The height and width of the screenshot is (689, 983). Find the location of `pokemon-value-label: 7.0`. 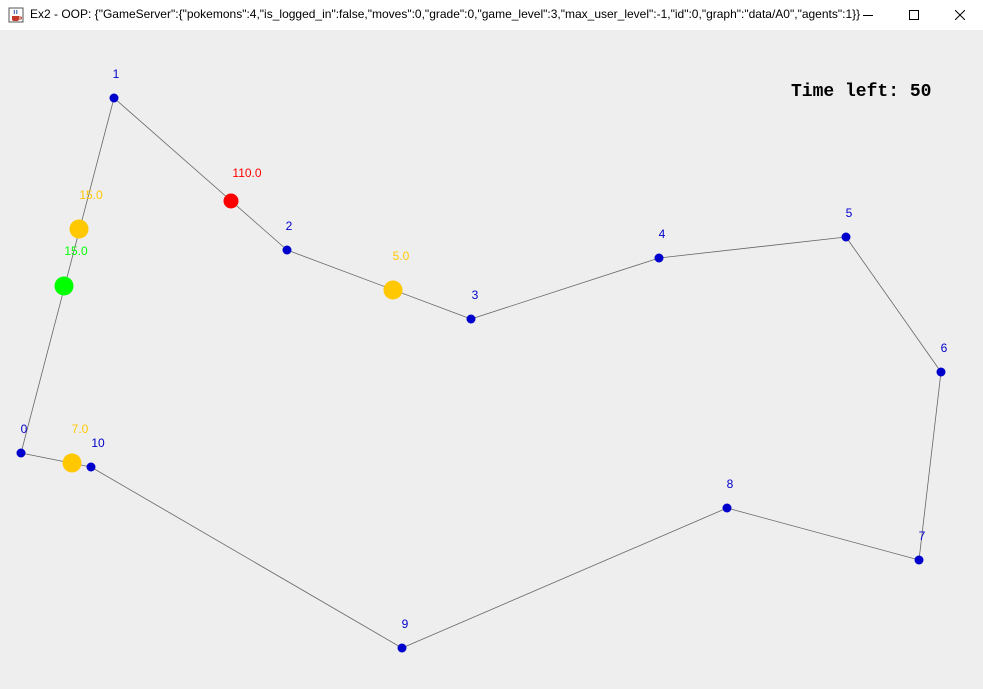

pokemon-value-label: 7.0 is located at coordinates (80, 429).